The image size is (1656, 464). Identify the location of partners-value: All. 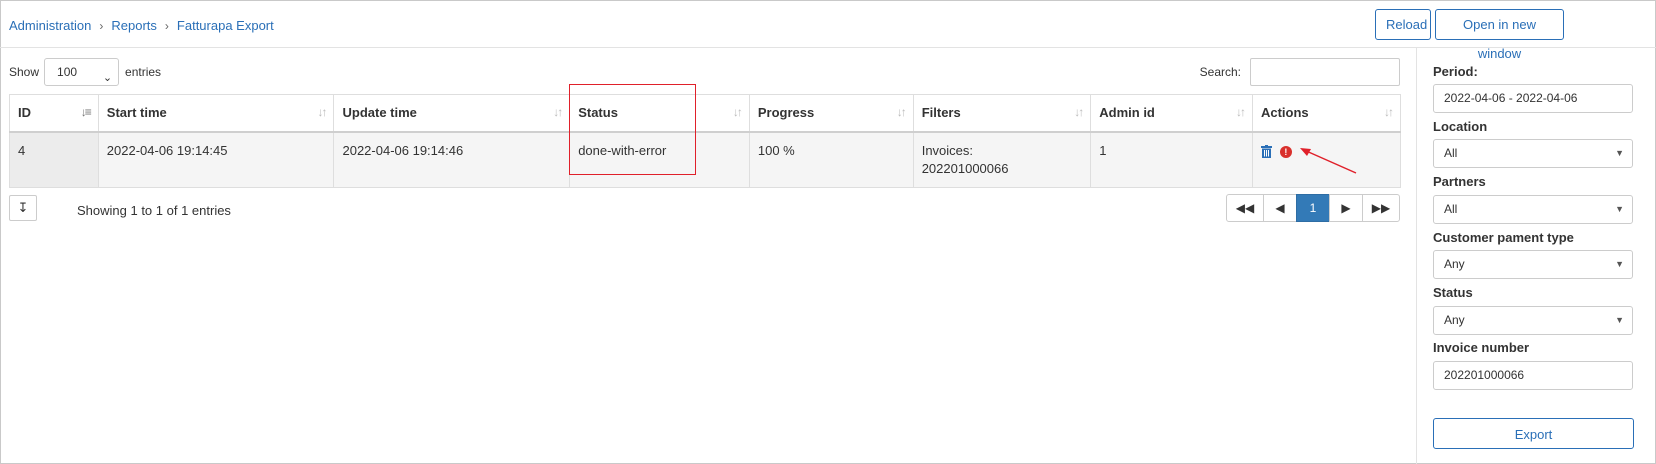
(1451, 209).